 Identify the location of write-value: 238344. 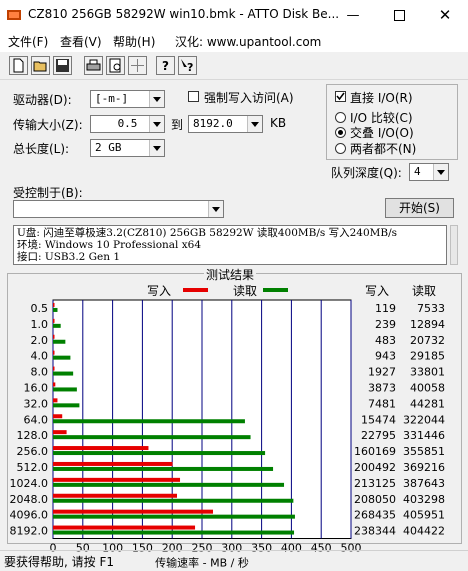
(375, 531).